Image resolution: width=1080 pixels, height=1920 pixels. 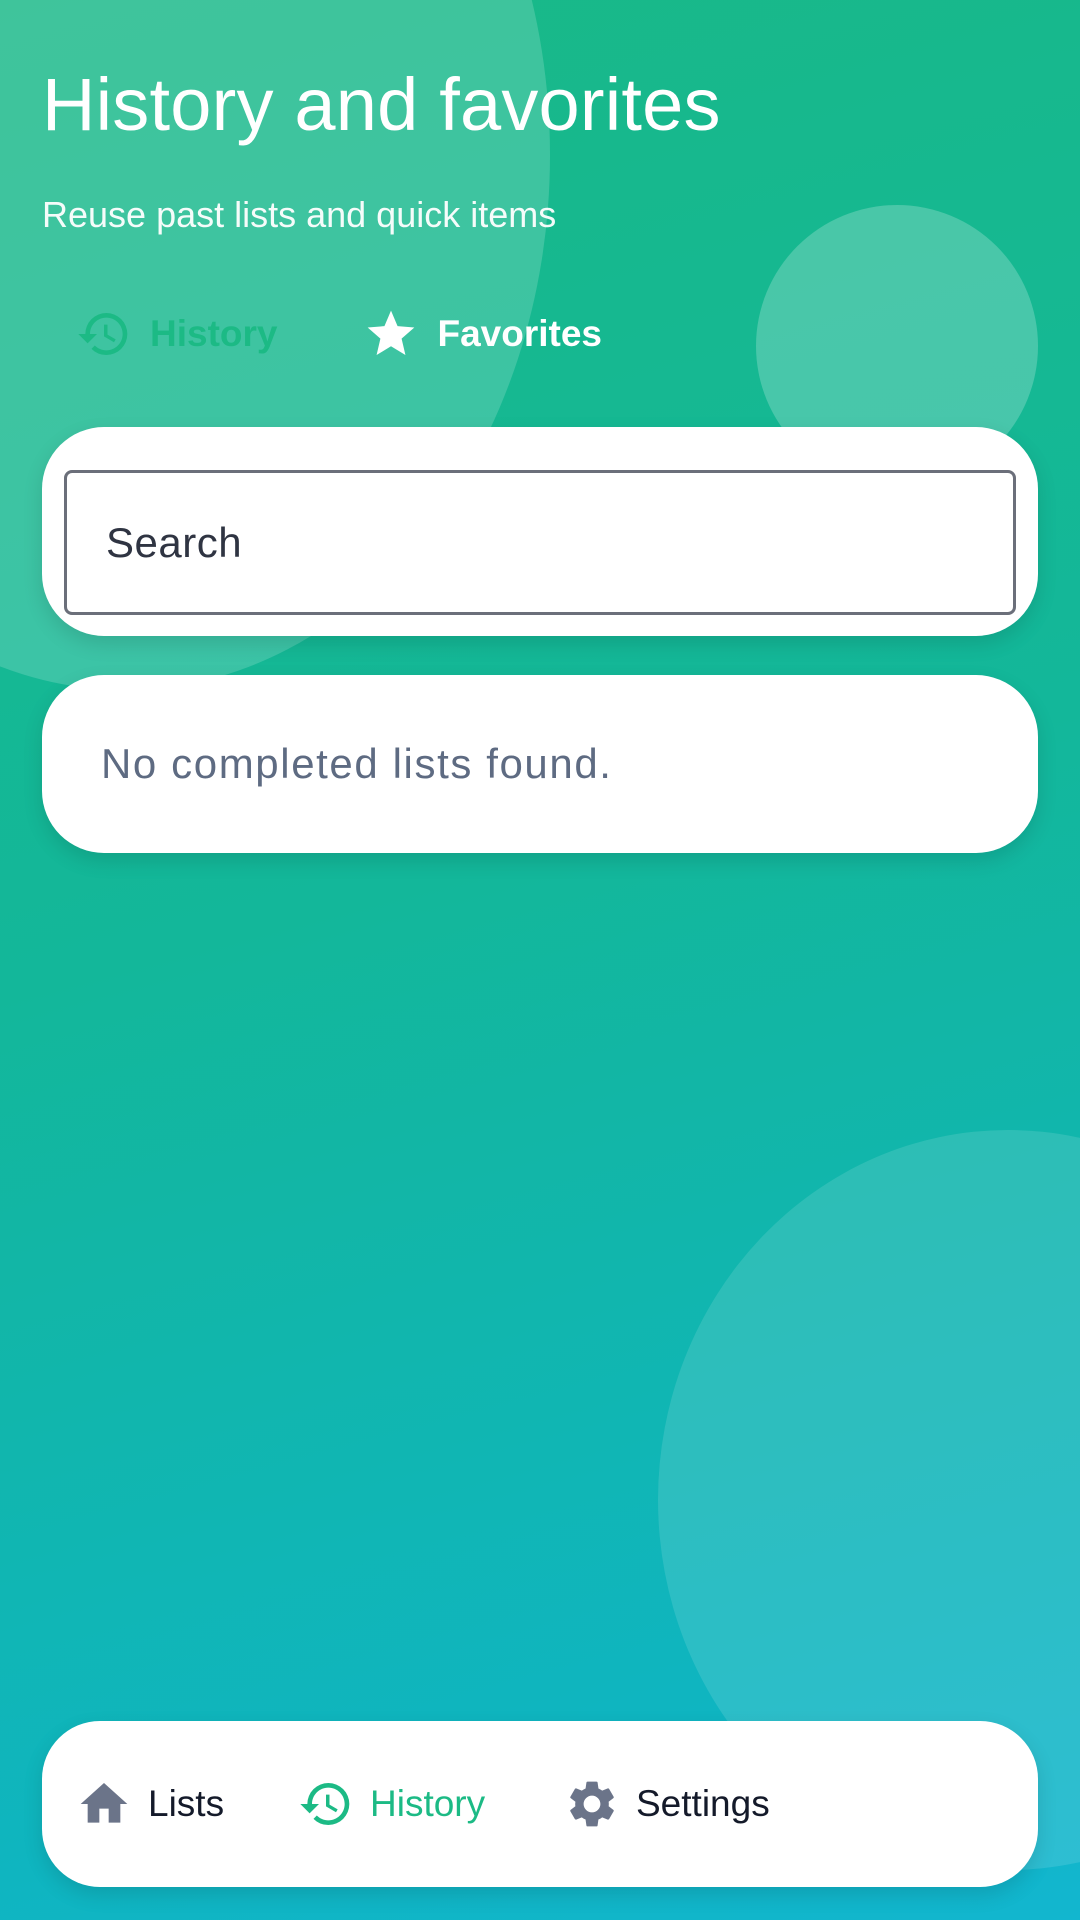 What do you see at coordinates (519, 333) in the screenshot?
I see `tab-favorites-label: Favorites` at bounding box center [519, 333].